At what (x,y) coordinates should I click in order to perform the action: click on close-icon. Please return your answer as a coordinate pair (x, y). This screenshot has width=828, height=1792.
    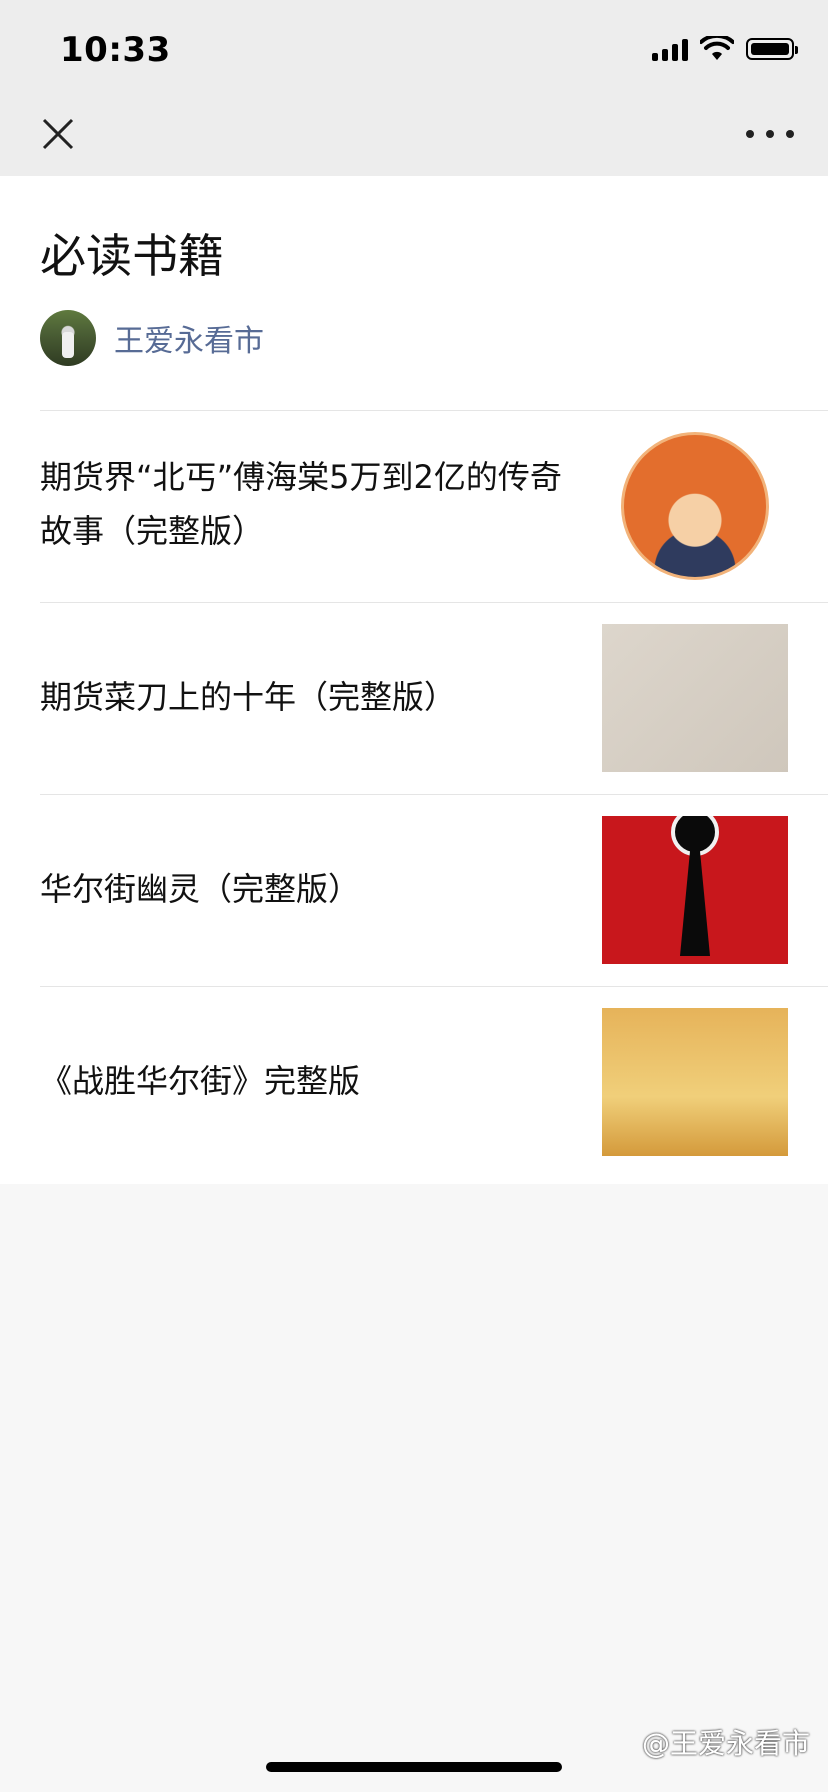
    Looking at the image, I should click on (58, 134).